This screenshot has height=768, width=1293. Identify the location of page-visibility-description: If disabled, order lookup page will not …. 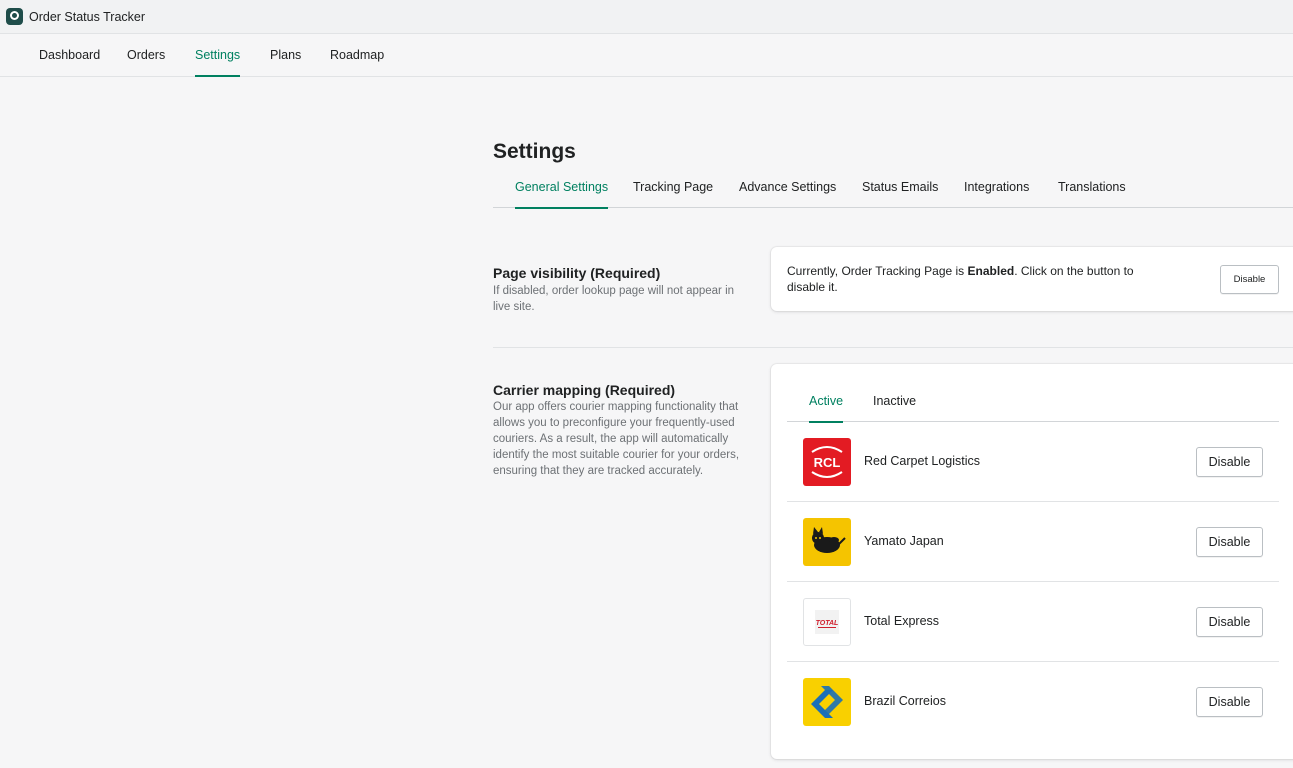
(614, 299).